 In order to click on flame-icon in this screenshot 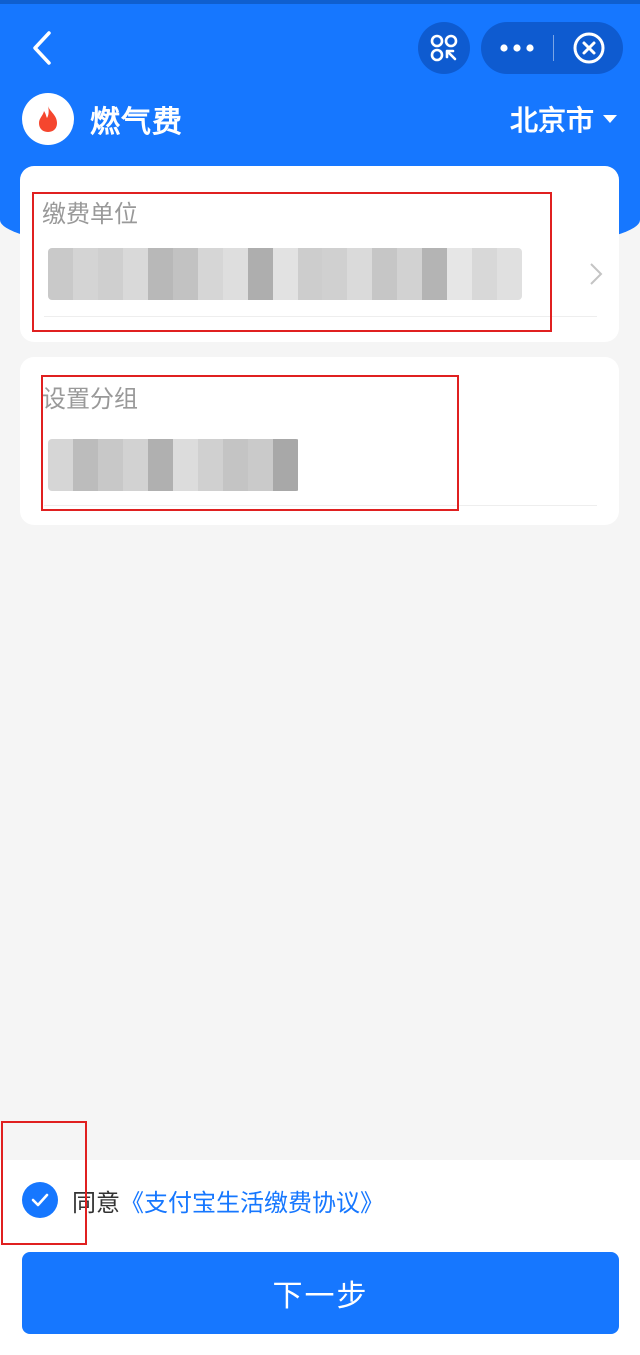, I will do `click(48, 119)`.